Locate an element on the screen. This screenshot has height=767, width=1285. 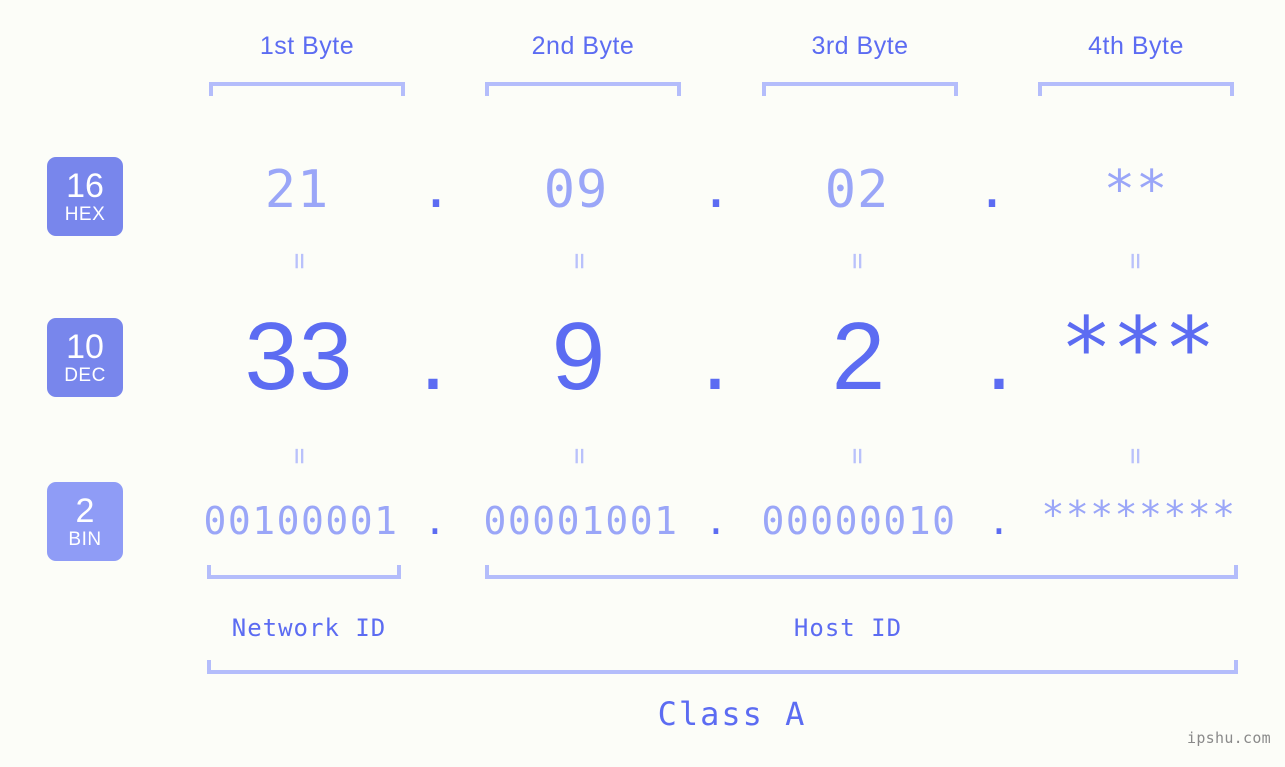
base-badge-dec-number: 10 is located at coordinates (85, 347).